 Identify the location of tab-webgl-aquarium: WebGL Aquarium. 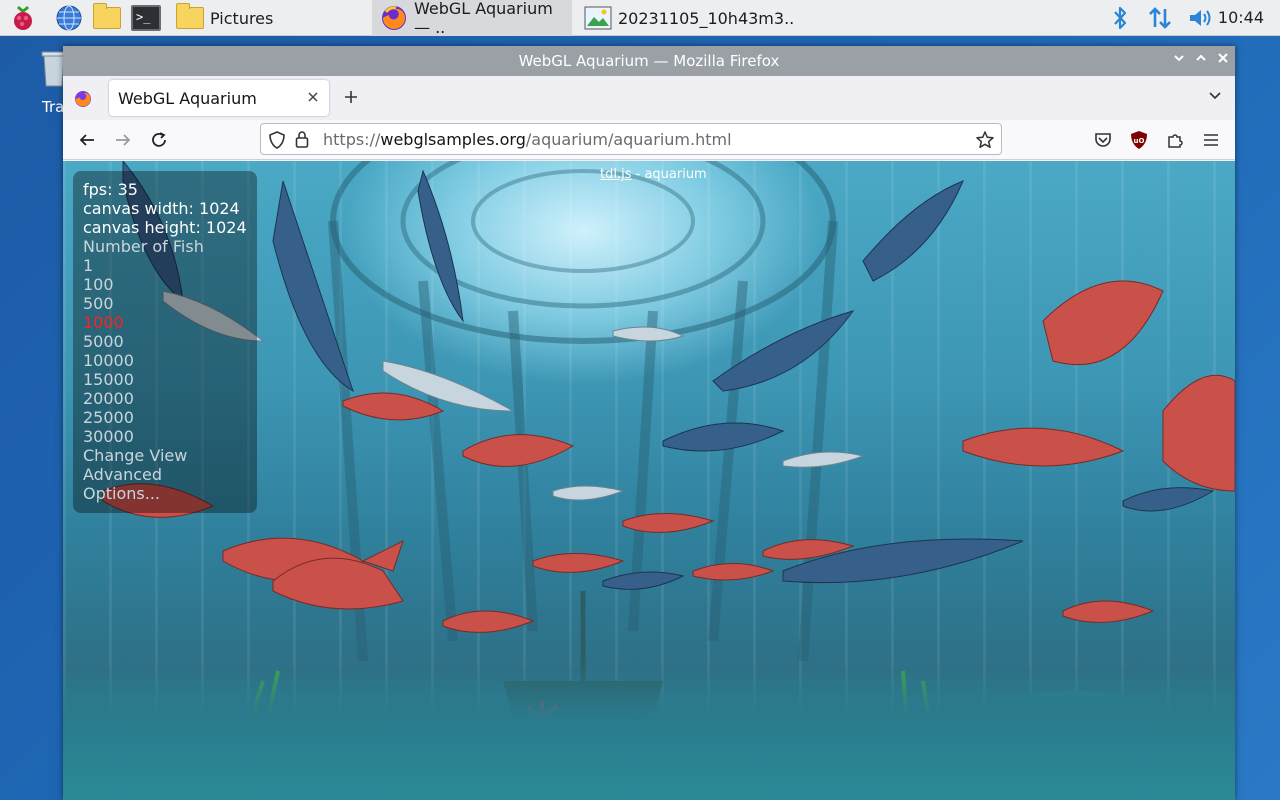
(219, 98).